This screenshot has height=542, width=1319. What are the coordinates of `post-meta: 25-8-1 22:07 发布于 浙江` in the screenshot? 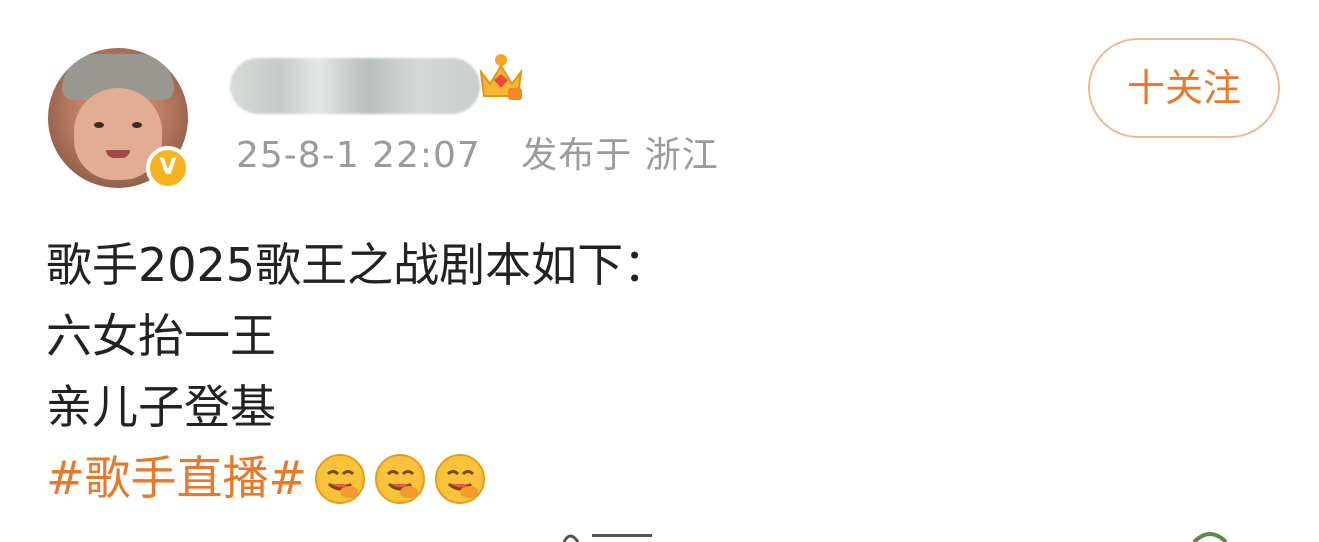 It's located at (477, 152).